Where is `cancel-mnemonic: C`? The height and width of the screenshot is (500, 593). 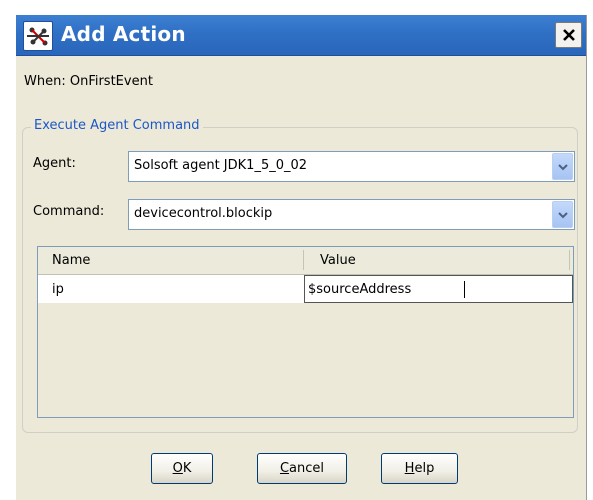
cancel-mnemonic: C is located at coordinates (284, 468).